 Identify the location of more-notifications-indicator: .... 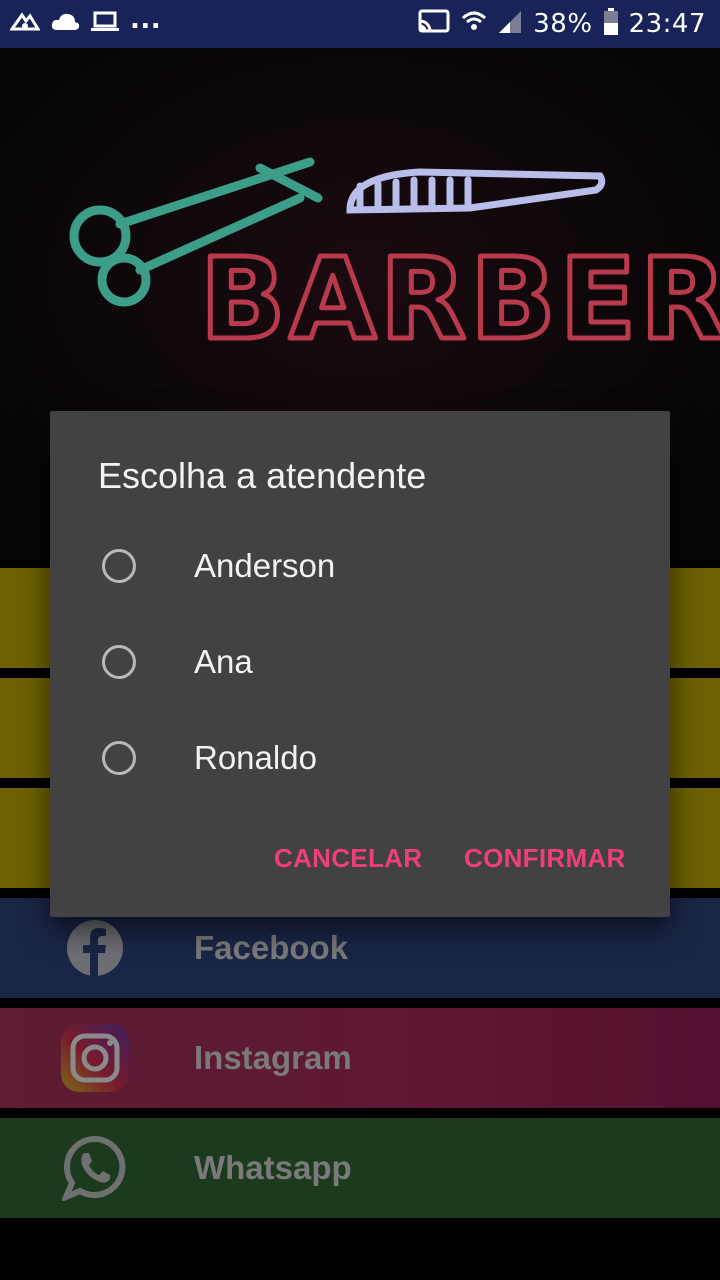
(146, 20).